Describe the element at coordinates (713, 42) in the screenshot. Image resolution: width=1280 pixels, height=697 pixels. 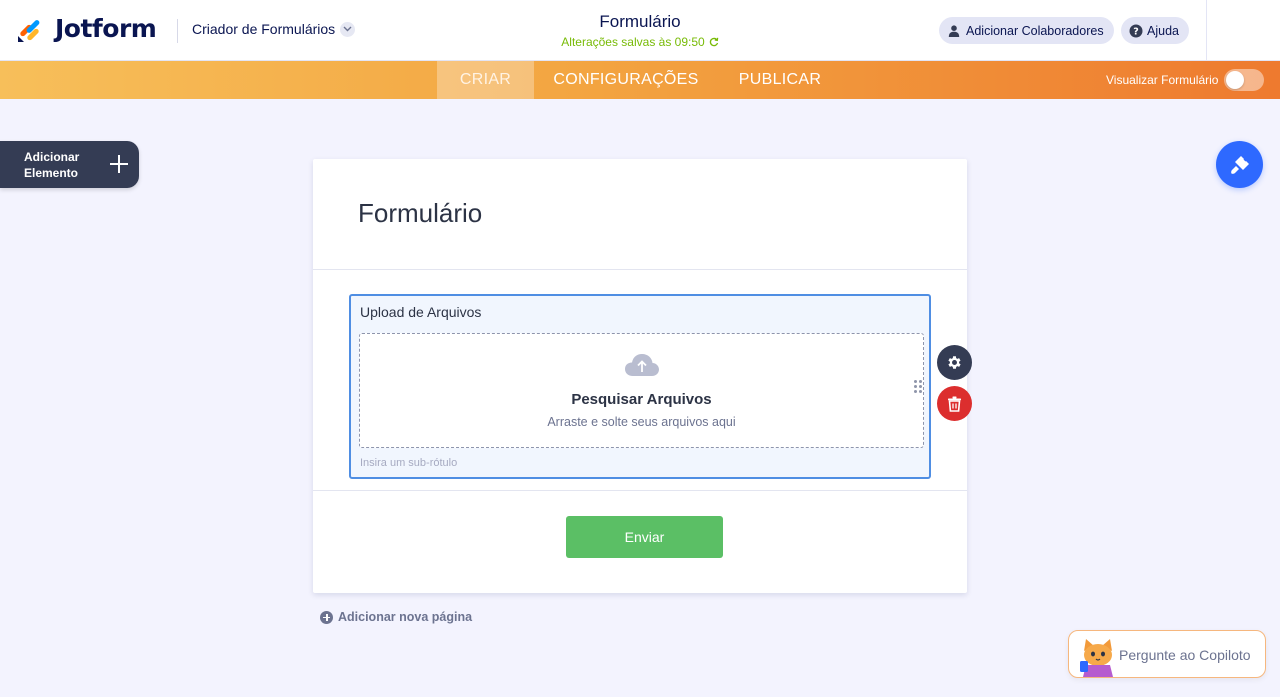
I see `refresh-icon` at that location.